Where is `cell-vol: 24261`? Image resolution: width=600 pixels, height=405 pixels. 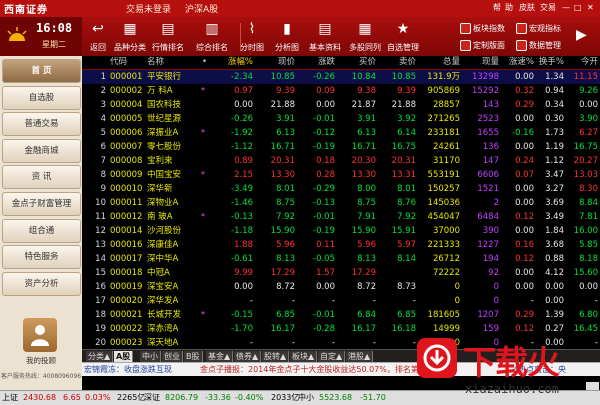 cell-vol: 24261 is located at coordinates (446, 147).